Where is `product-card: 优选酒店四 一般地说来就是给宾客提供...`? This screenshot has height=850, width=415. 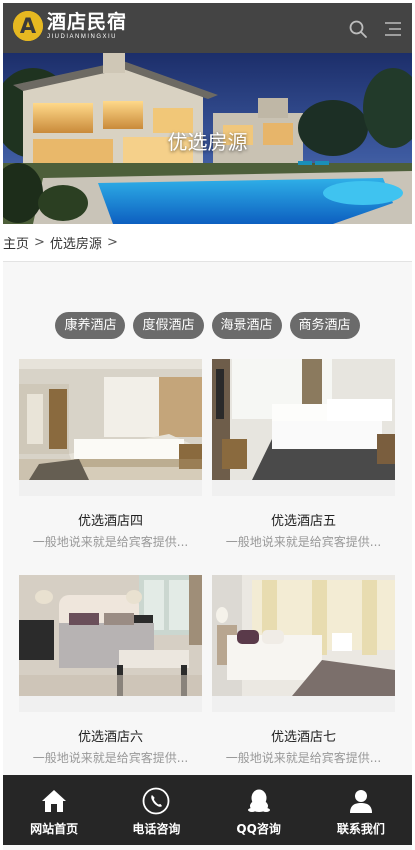 product-card: 优选酒店四 一般地说来就是给宾客提供... is located at coordinates (110, 454).